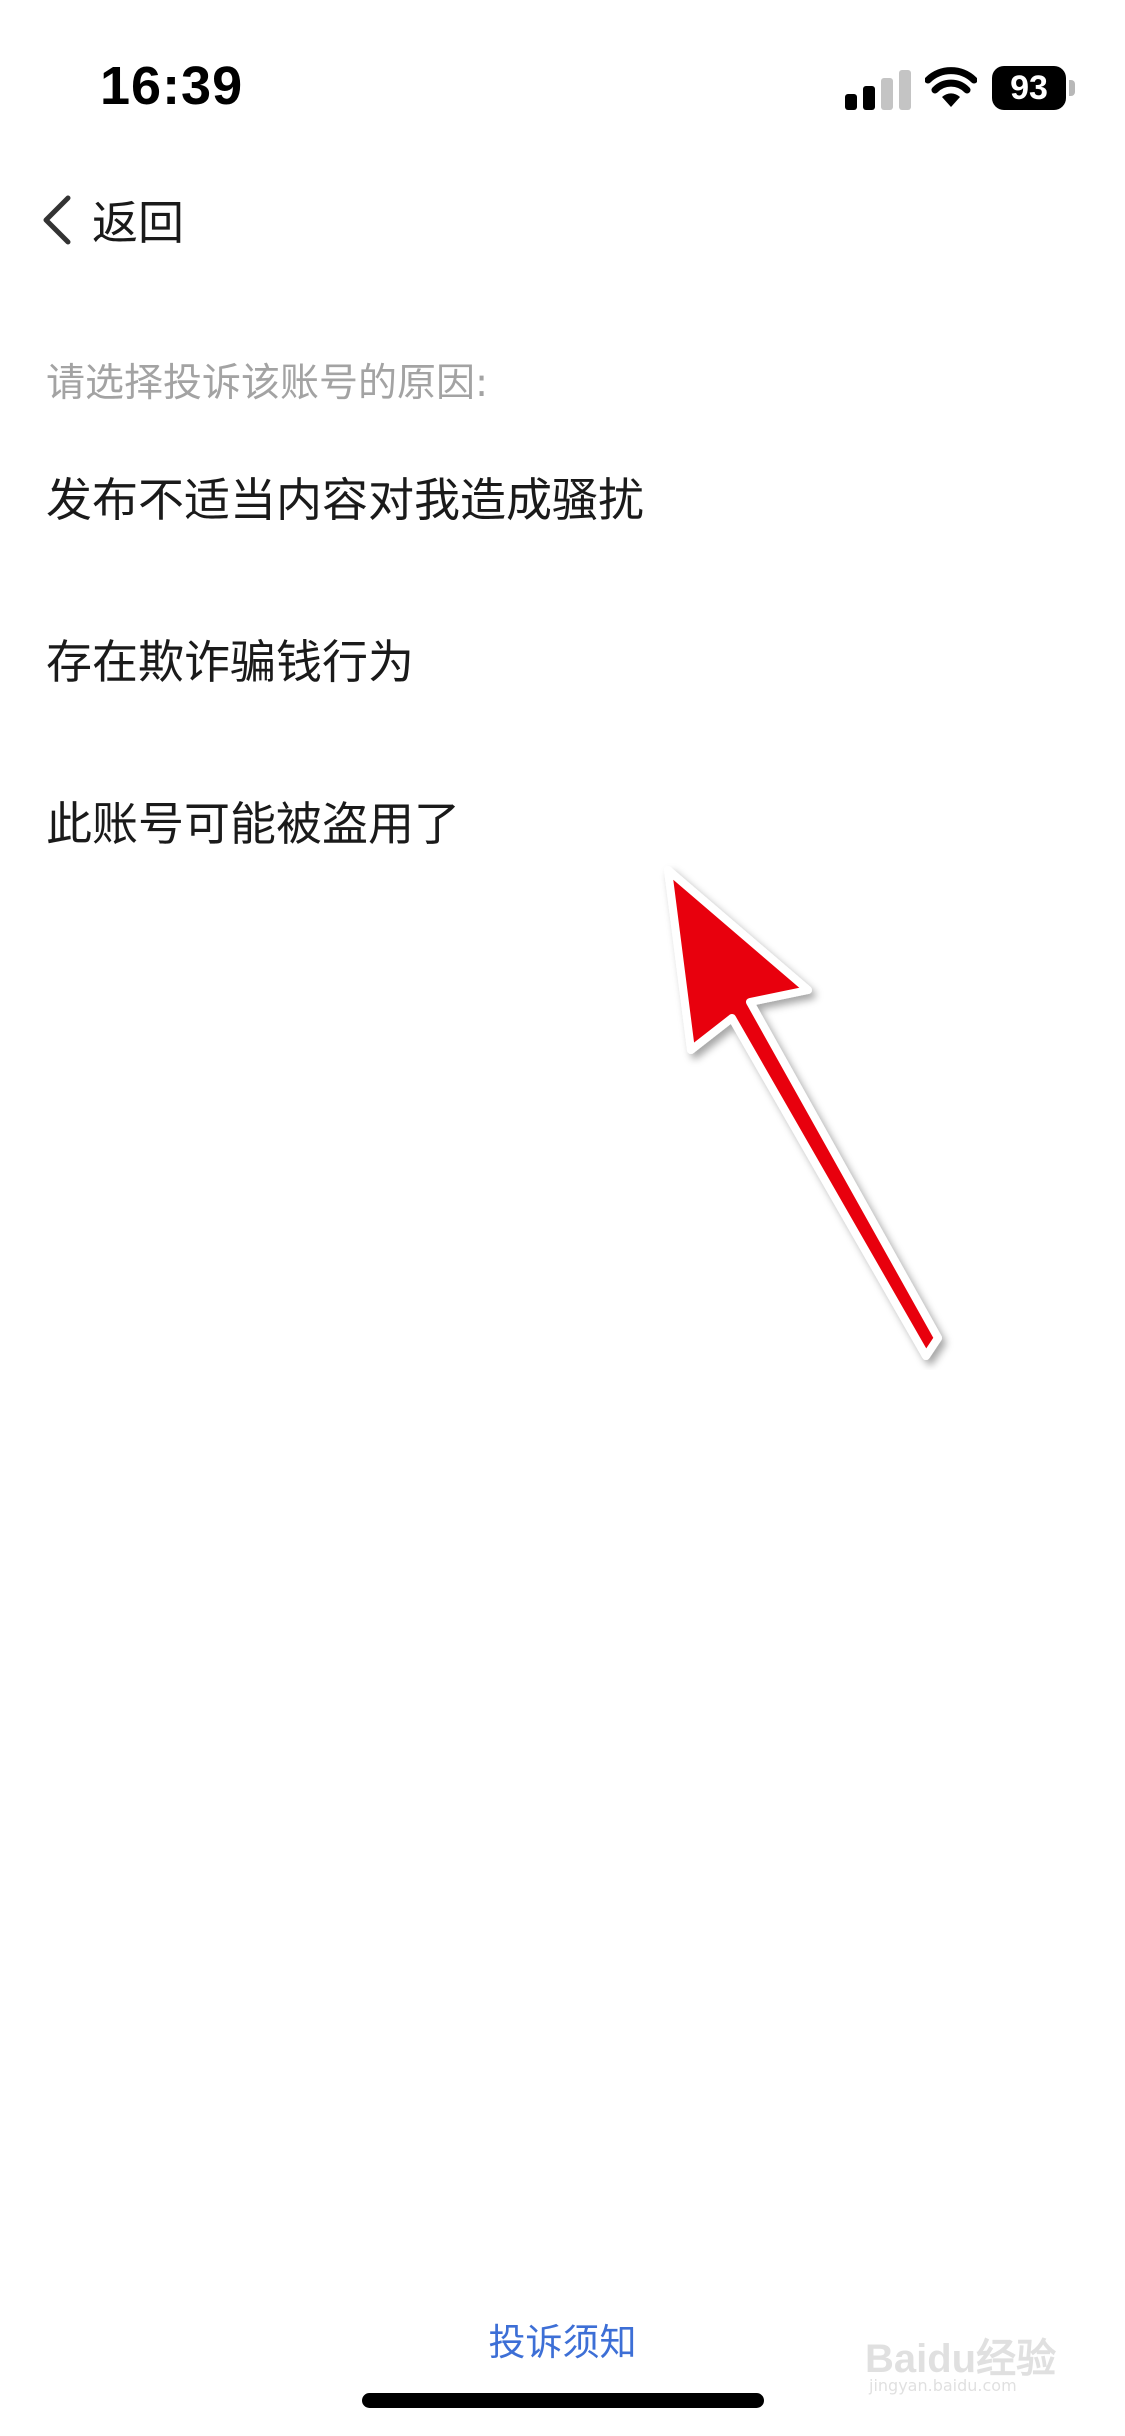  I want to click on battery-level: 93, so click(1029, 88).